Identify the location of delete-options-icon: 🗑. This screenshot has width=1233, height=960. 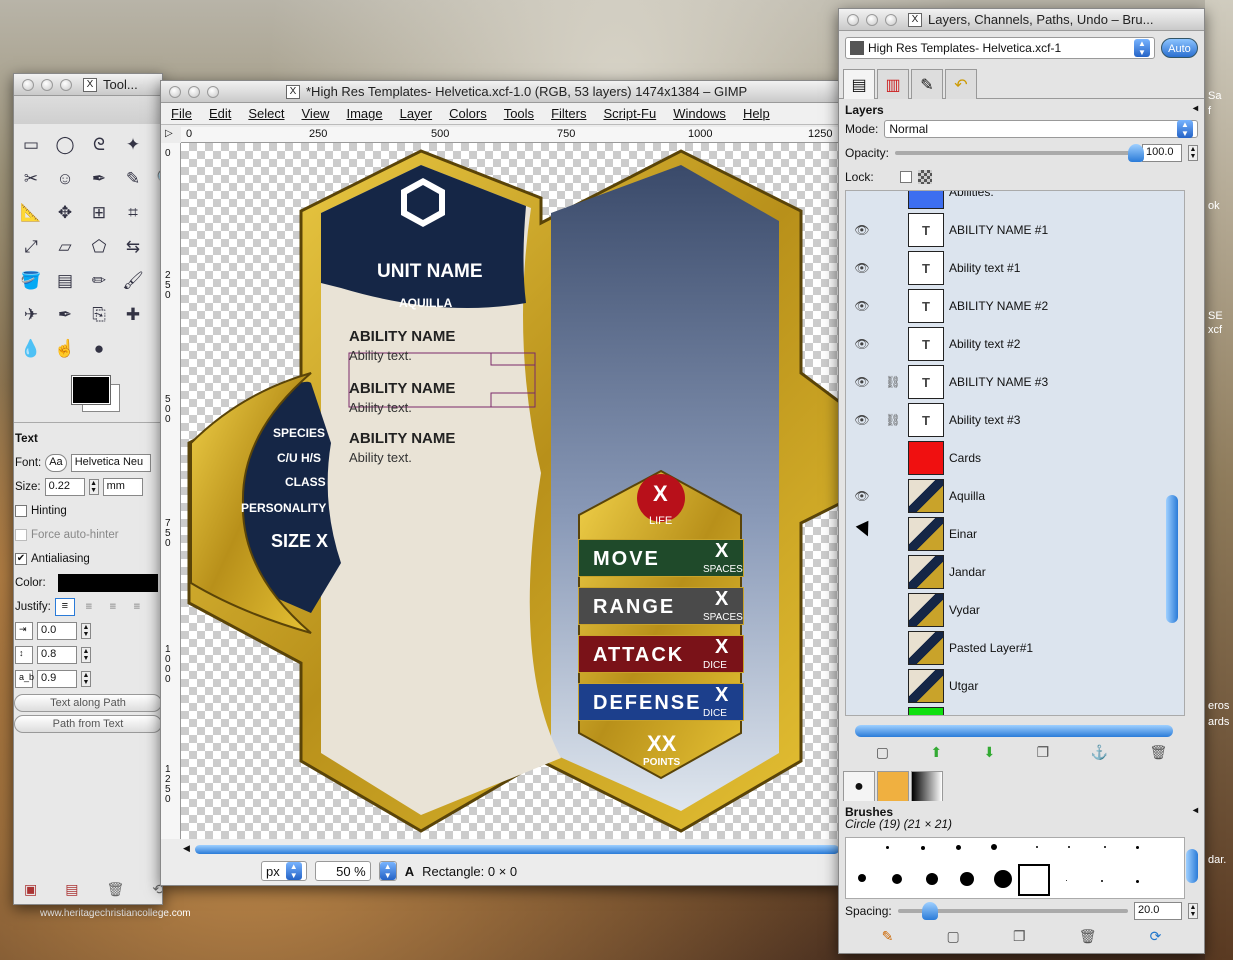
(115, 889).